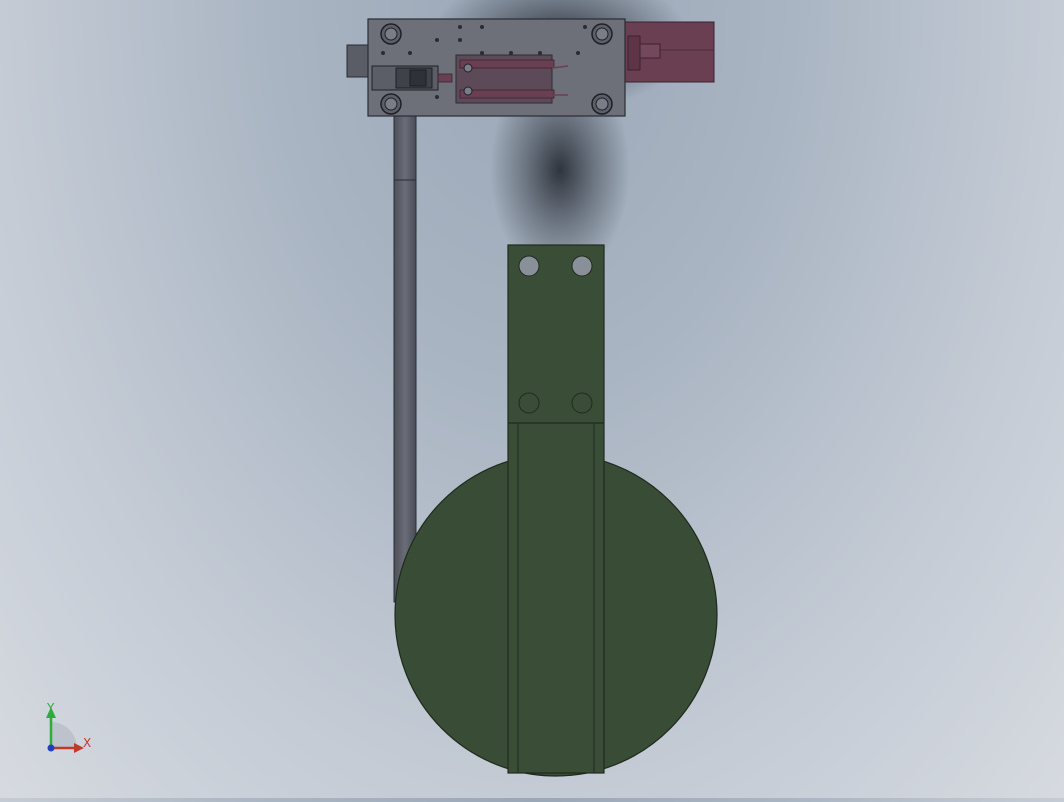 This screenshot has height=802, width=1064. I want to click on mounting-plate, so click(496, 67).